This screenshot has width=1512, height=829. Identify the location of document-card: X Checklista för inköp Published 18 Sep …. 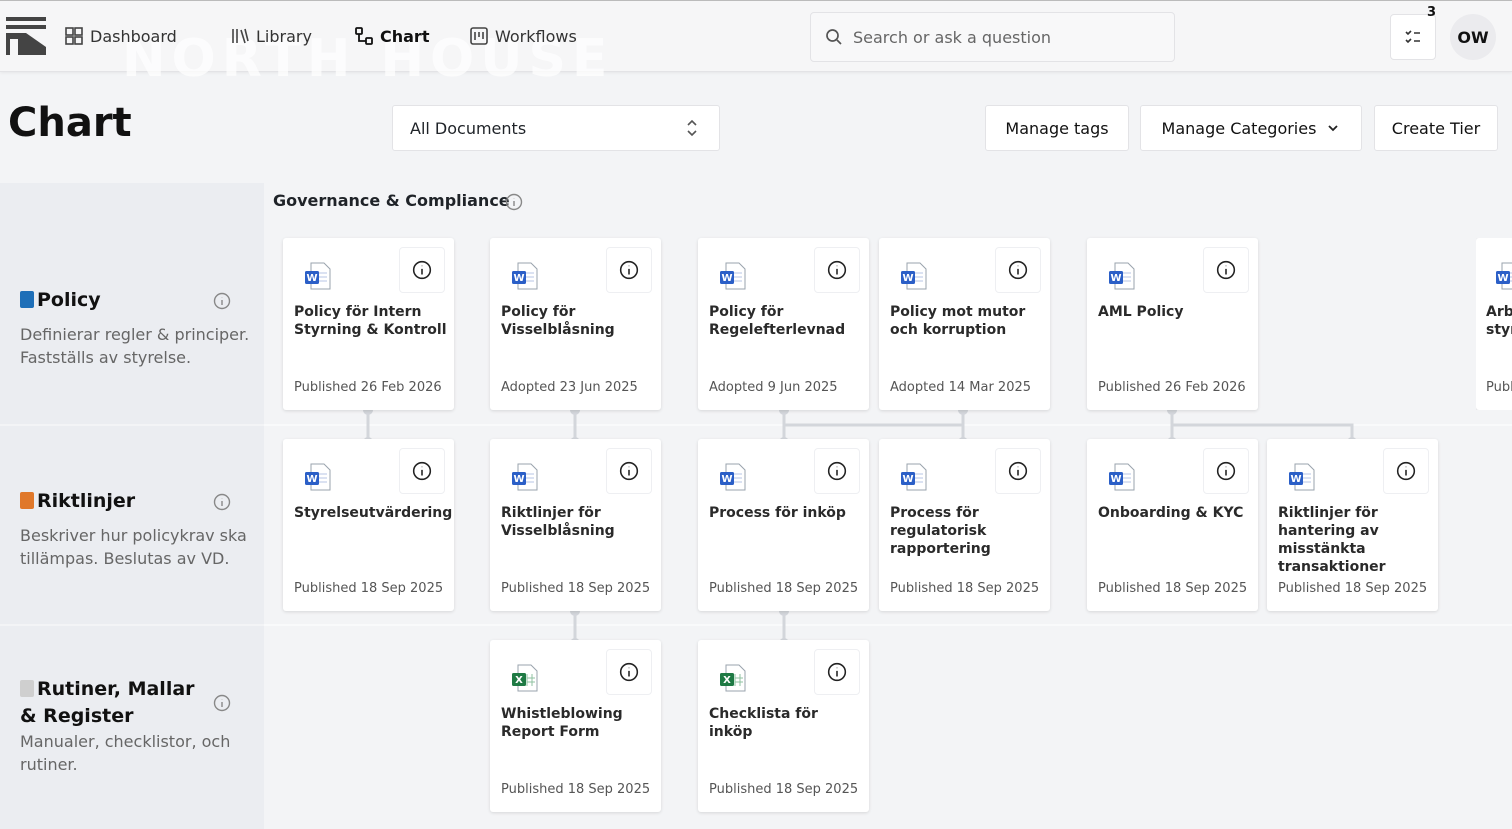
(783, 726).